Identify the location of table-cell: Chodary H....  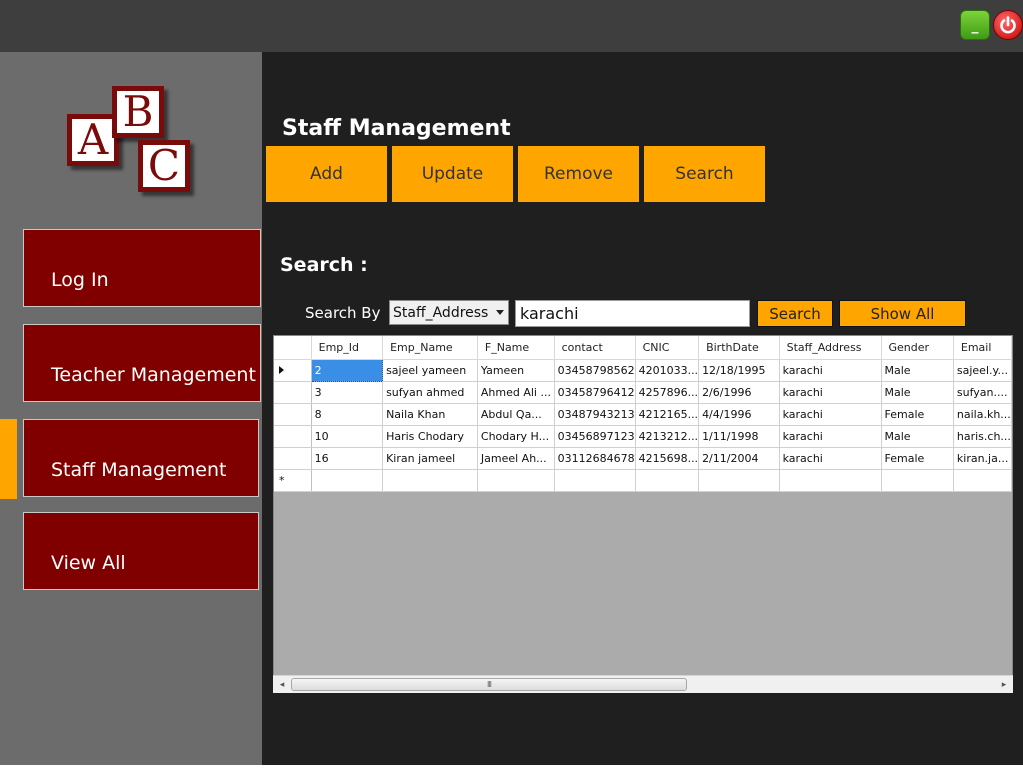
(516, 436).